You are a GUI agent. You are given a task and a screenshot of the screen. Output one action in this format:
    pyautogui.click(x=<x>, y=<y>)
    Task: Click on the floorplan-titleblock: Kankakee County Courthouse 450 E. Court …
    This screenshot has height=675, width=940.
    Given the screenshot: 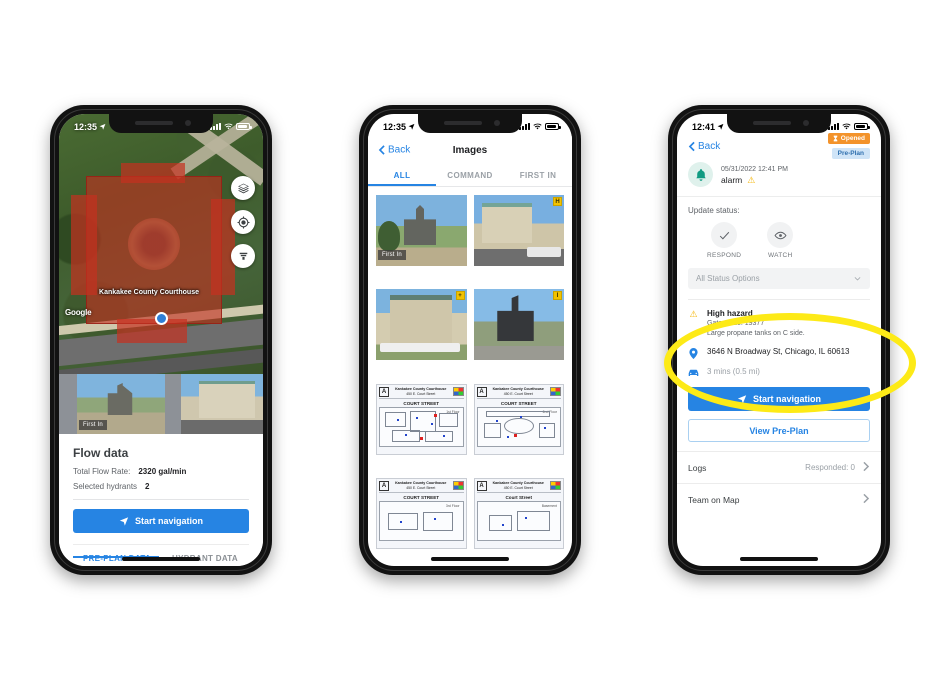 What is the action you would take?
    pyautogui.click(x=519, y=392)
    